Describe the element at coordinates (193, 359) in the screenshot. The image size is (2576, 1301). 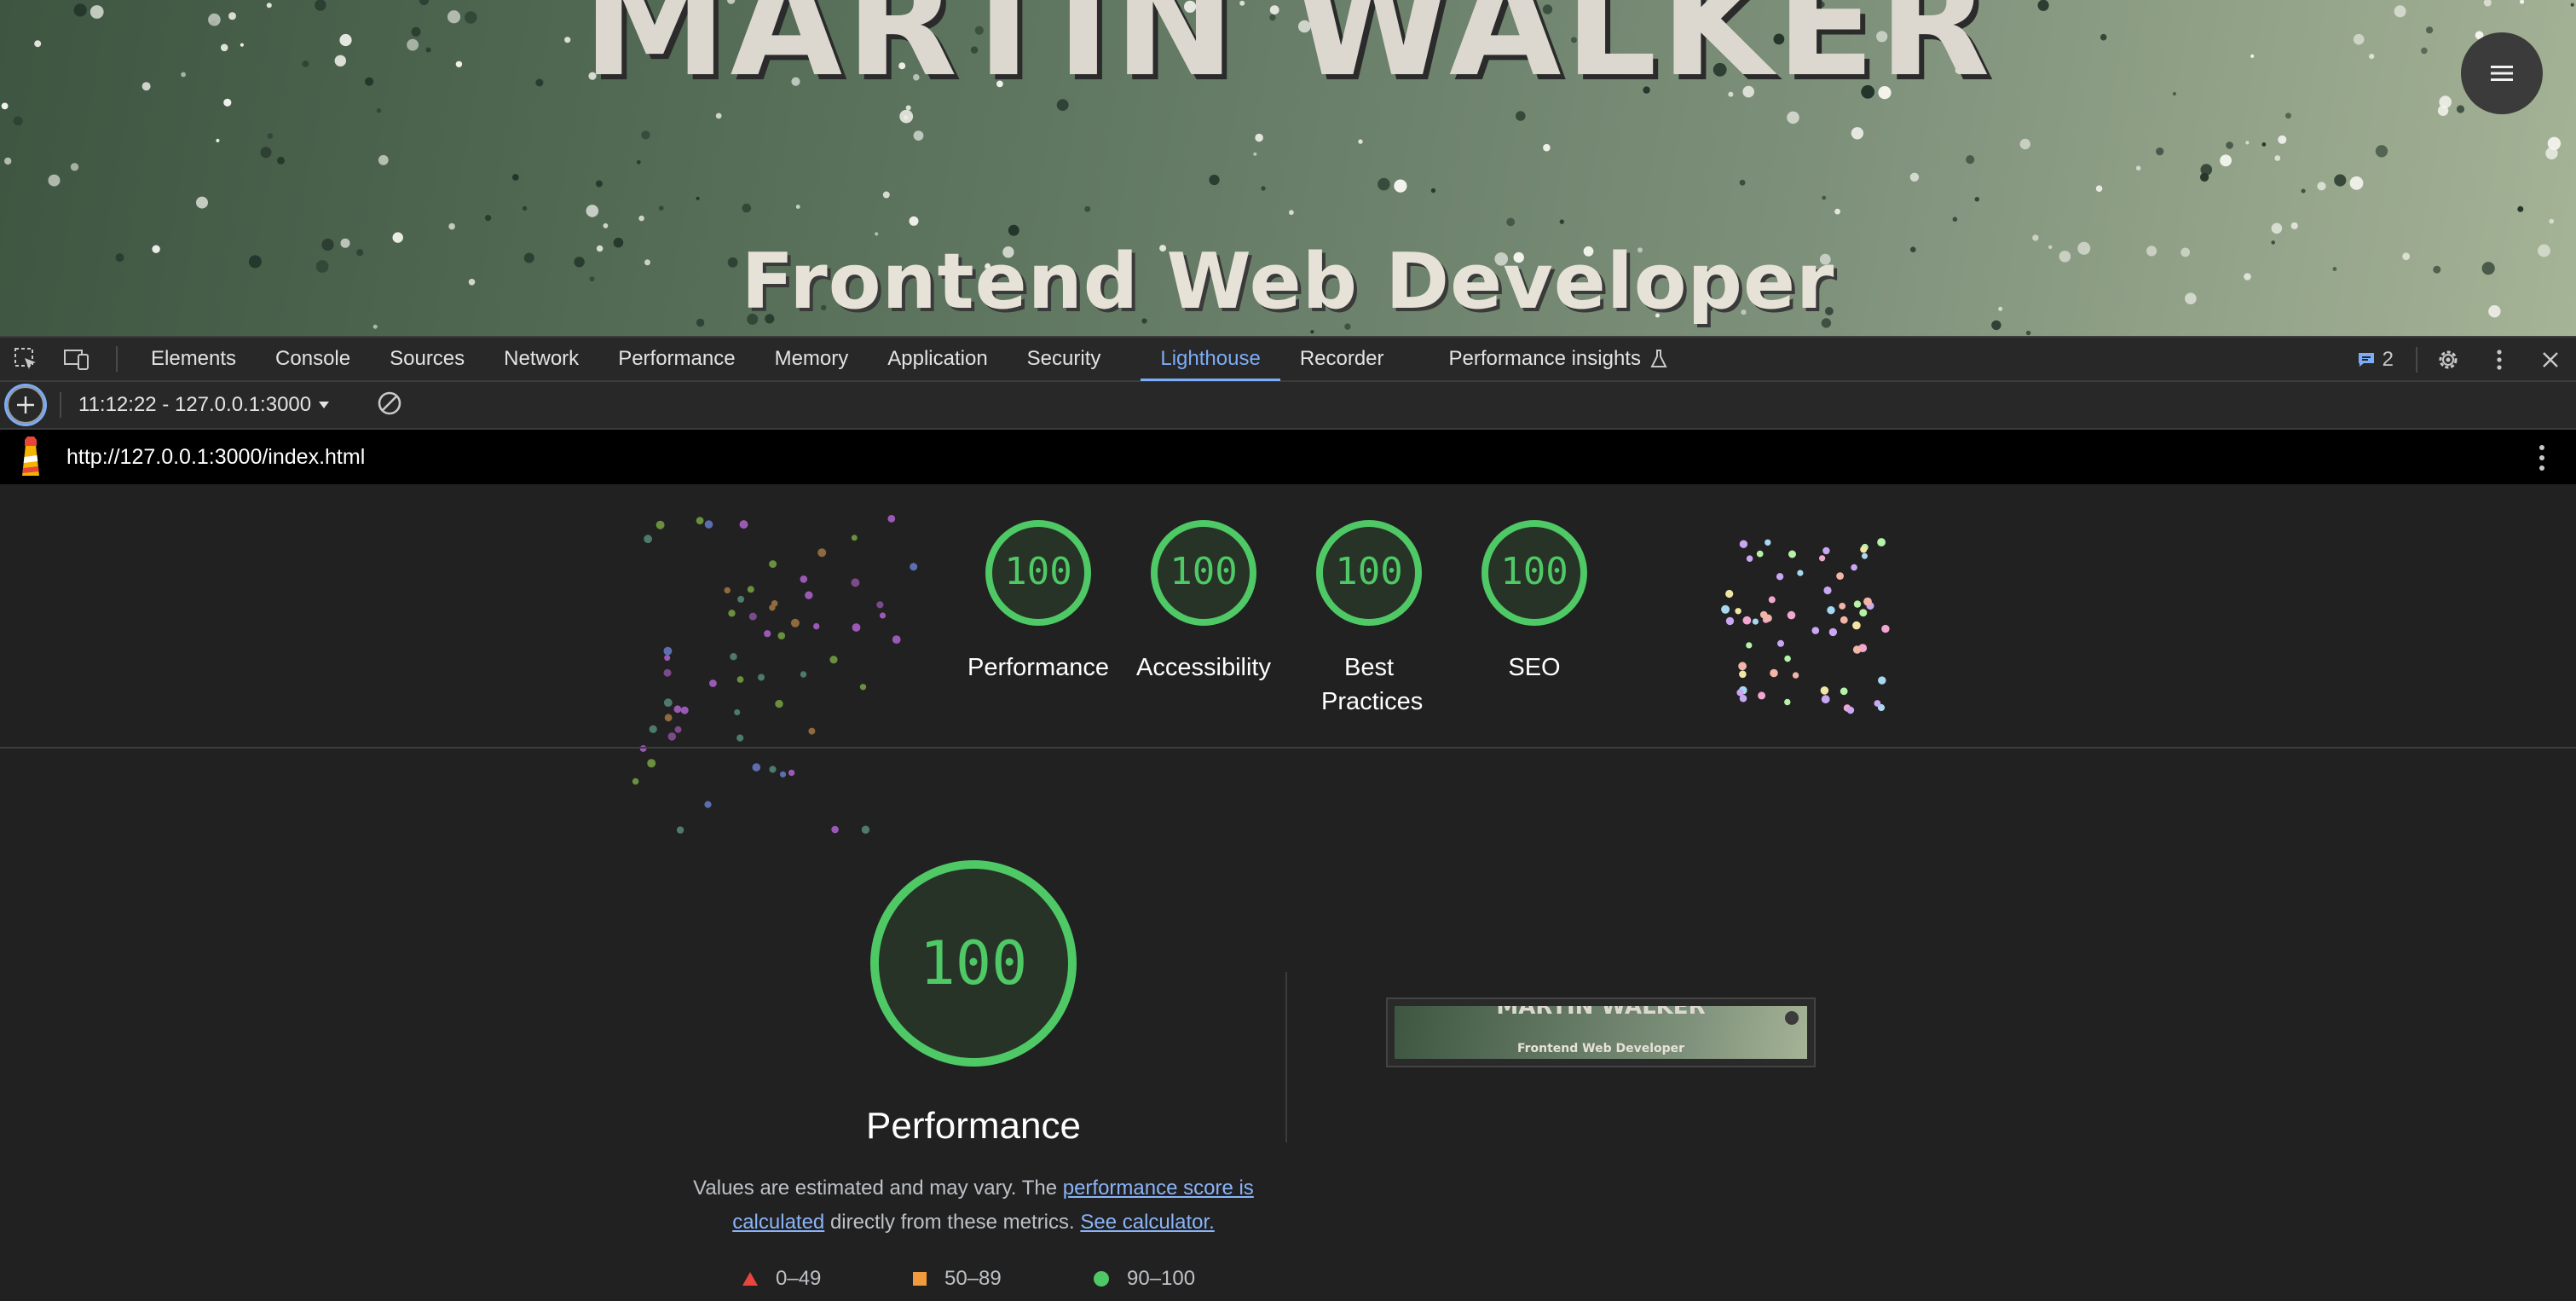
I see `tab-elements: Elements` at that location.